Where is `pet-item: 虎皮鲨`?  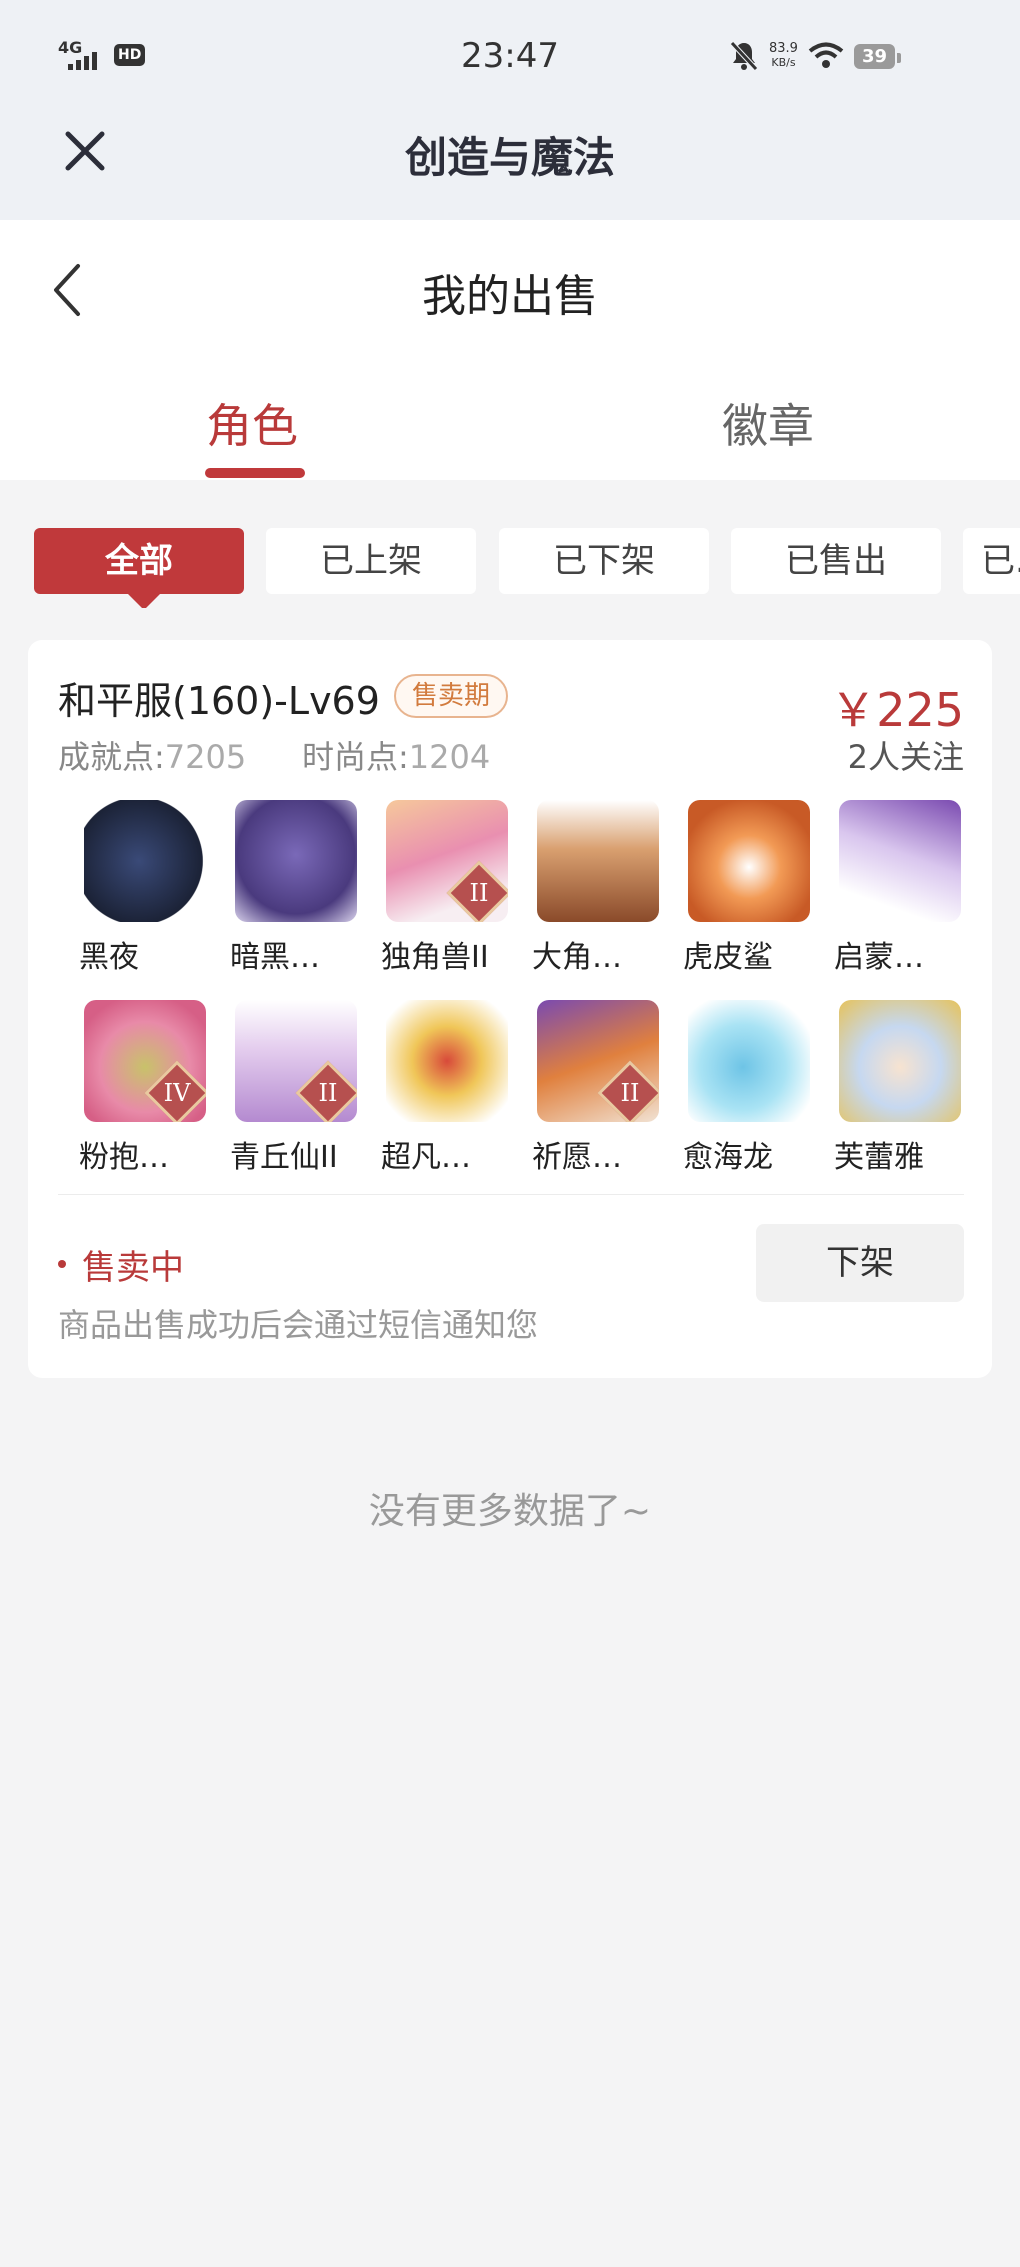 pet-item: 虎皮鲨 is located at coordinates (760, 895).